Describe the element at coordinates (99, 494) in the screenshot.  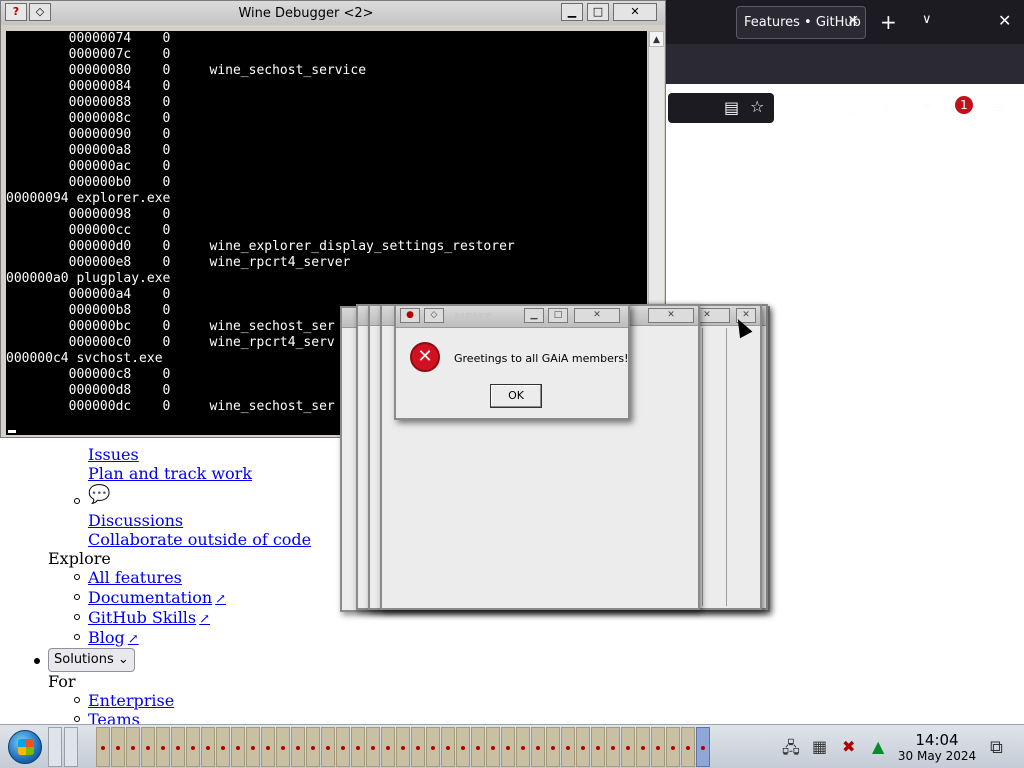
I see `discussions-icon: 💬` at that location.